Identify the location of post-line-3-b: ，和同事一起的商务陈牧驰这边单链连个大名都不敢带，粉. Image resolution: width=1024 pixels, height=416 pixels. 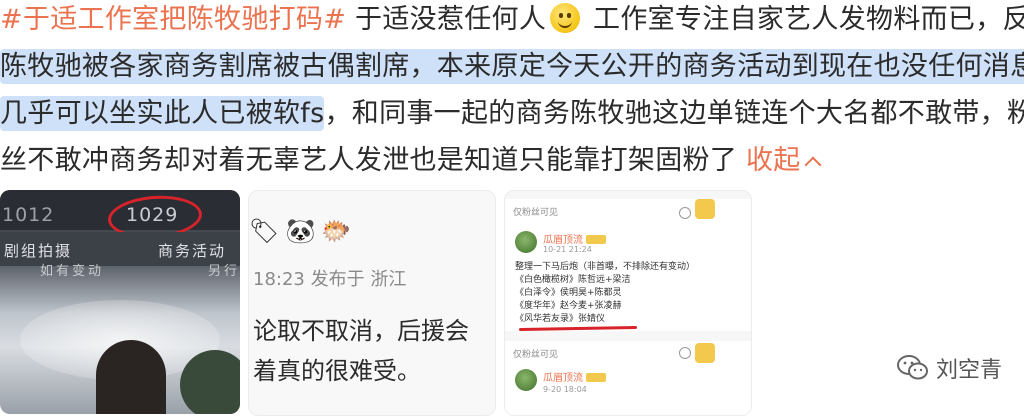
(674, 113).